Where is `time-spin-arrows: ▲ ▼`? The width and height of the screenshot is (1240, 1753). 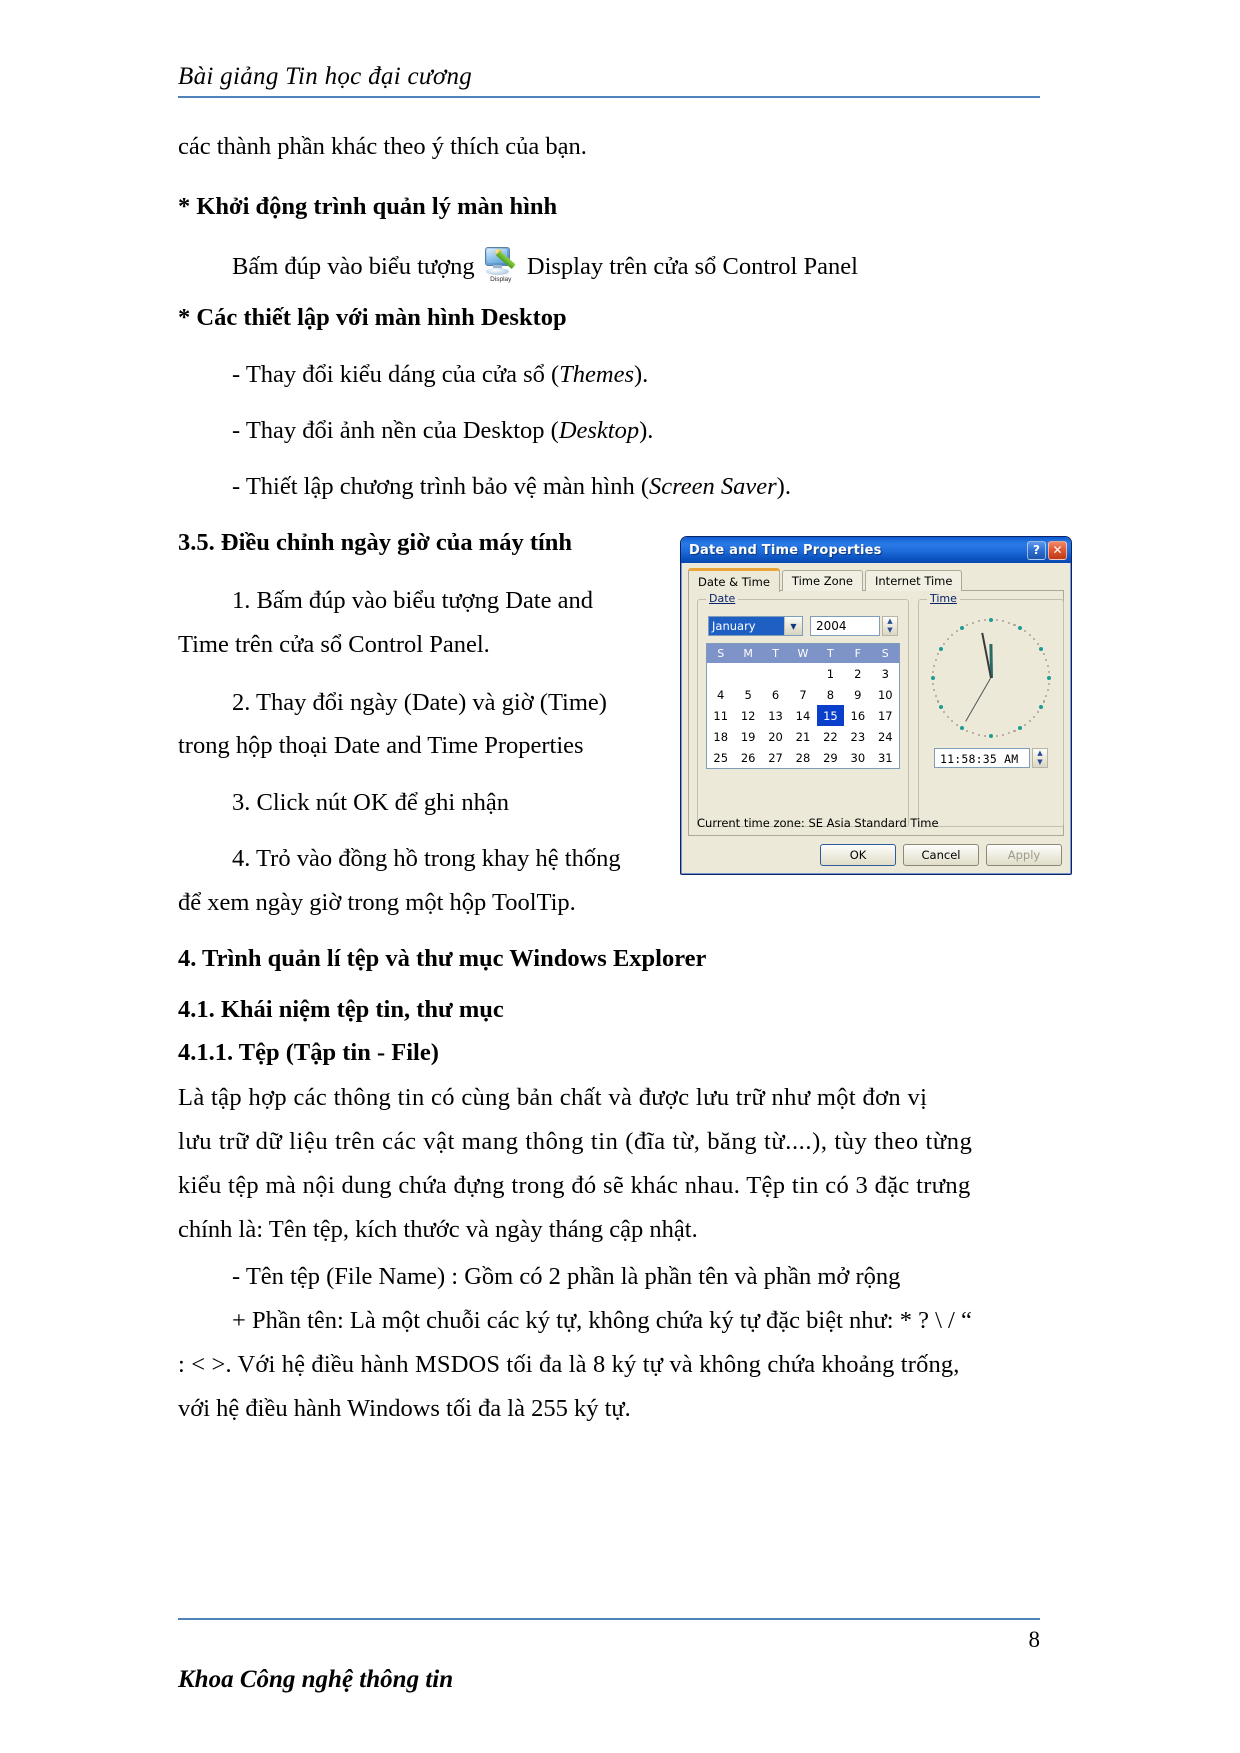 time-spin-arrows: ▲ ▼ is located at coordinates (1040, 758).